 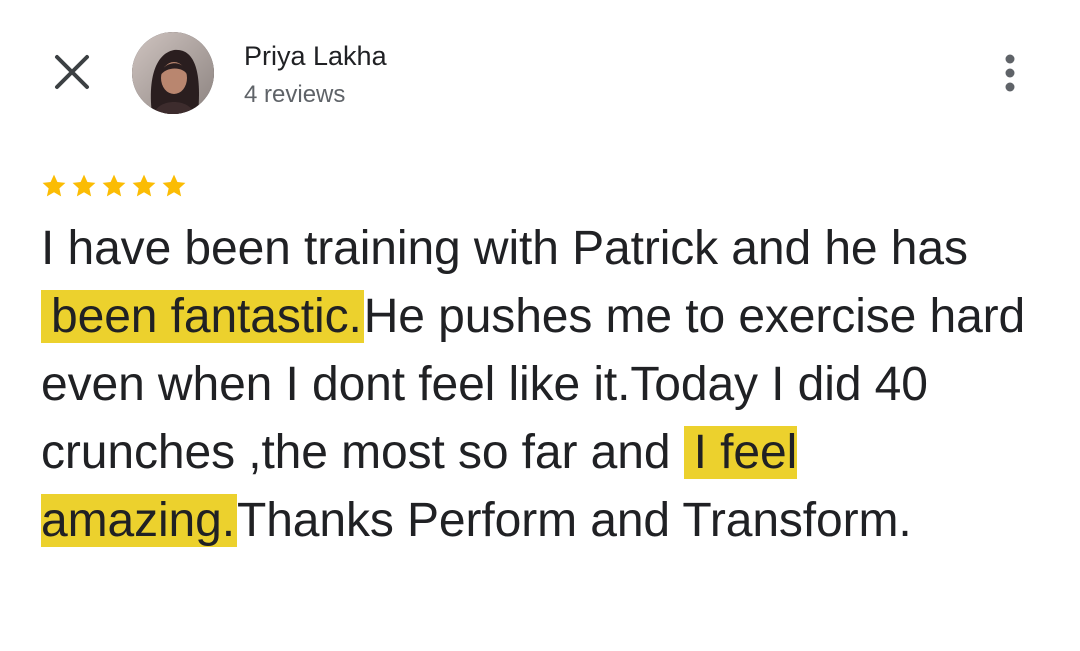 I want to click on star-rating, so click(x=114, y=186).